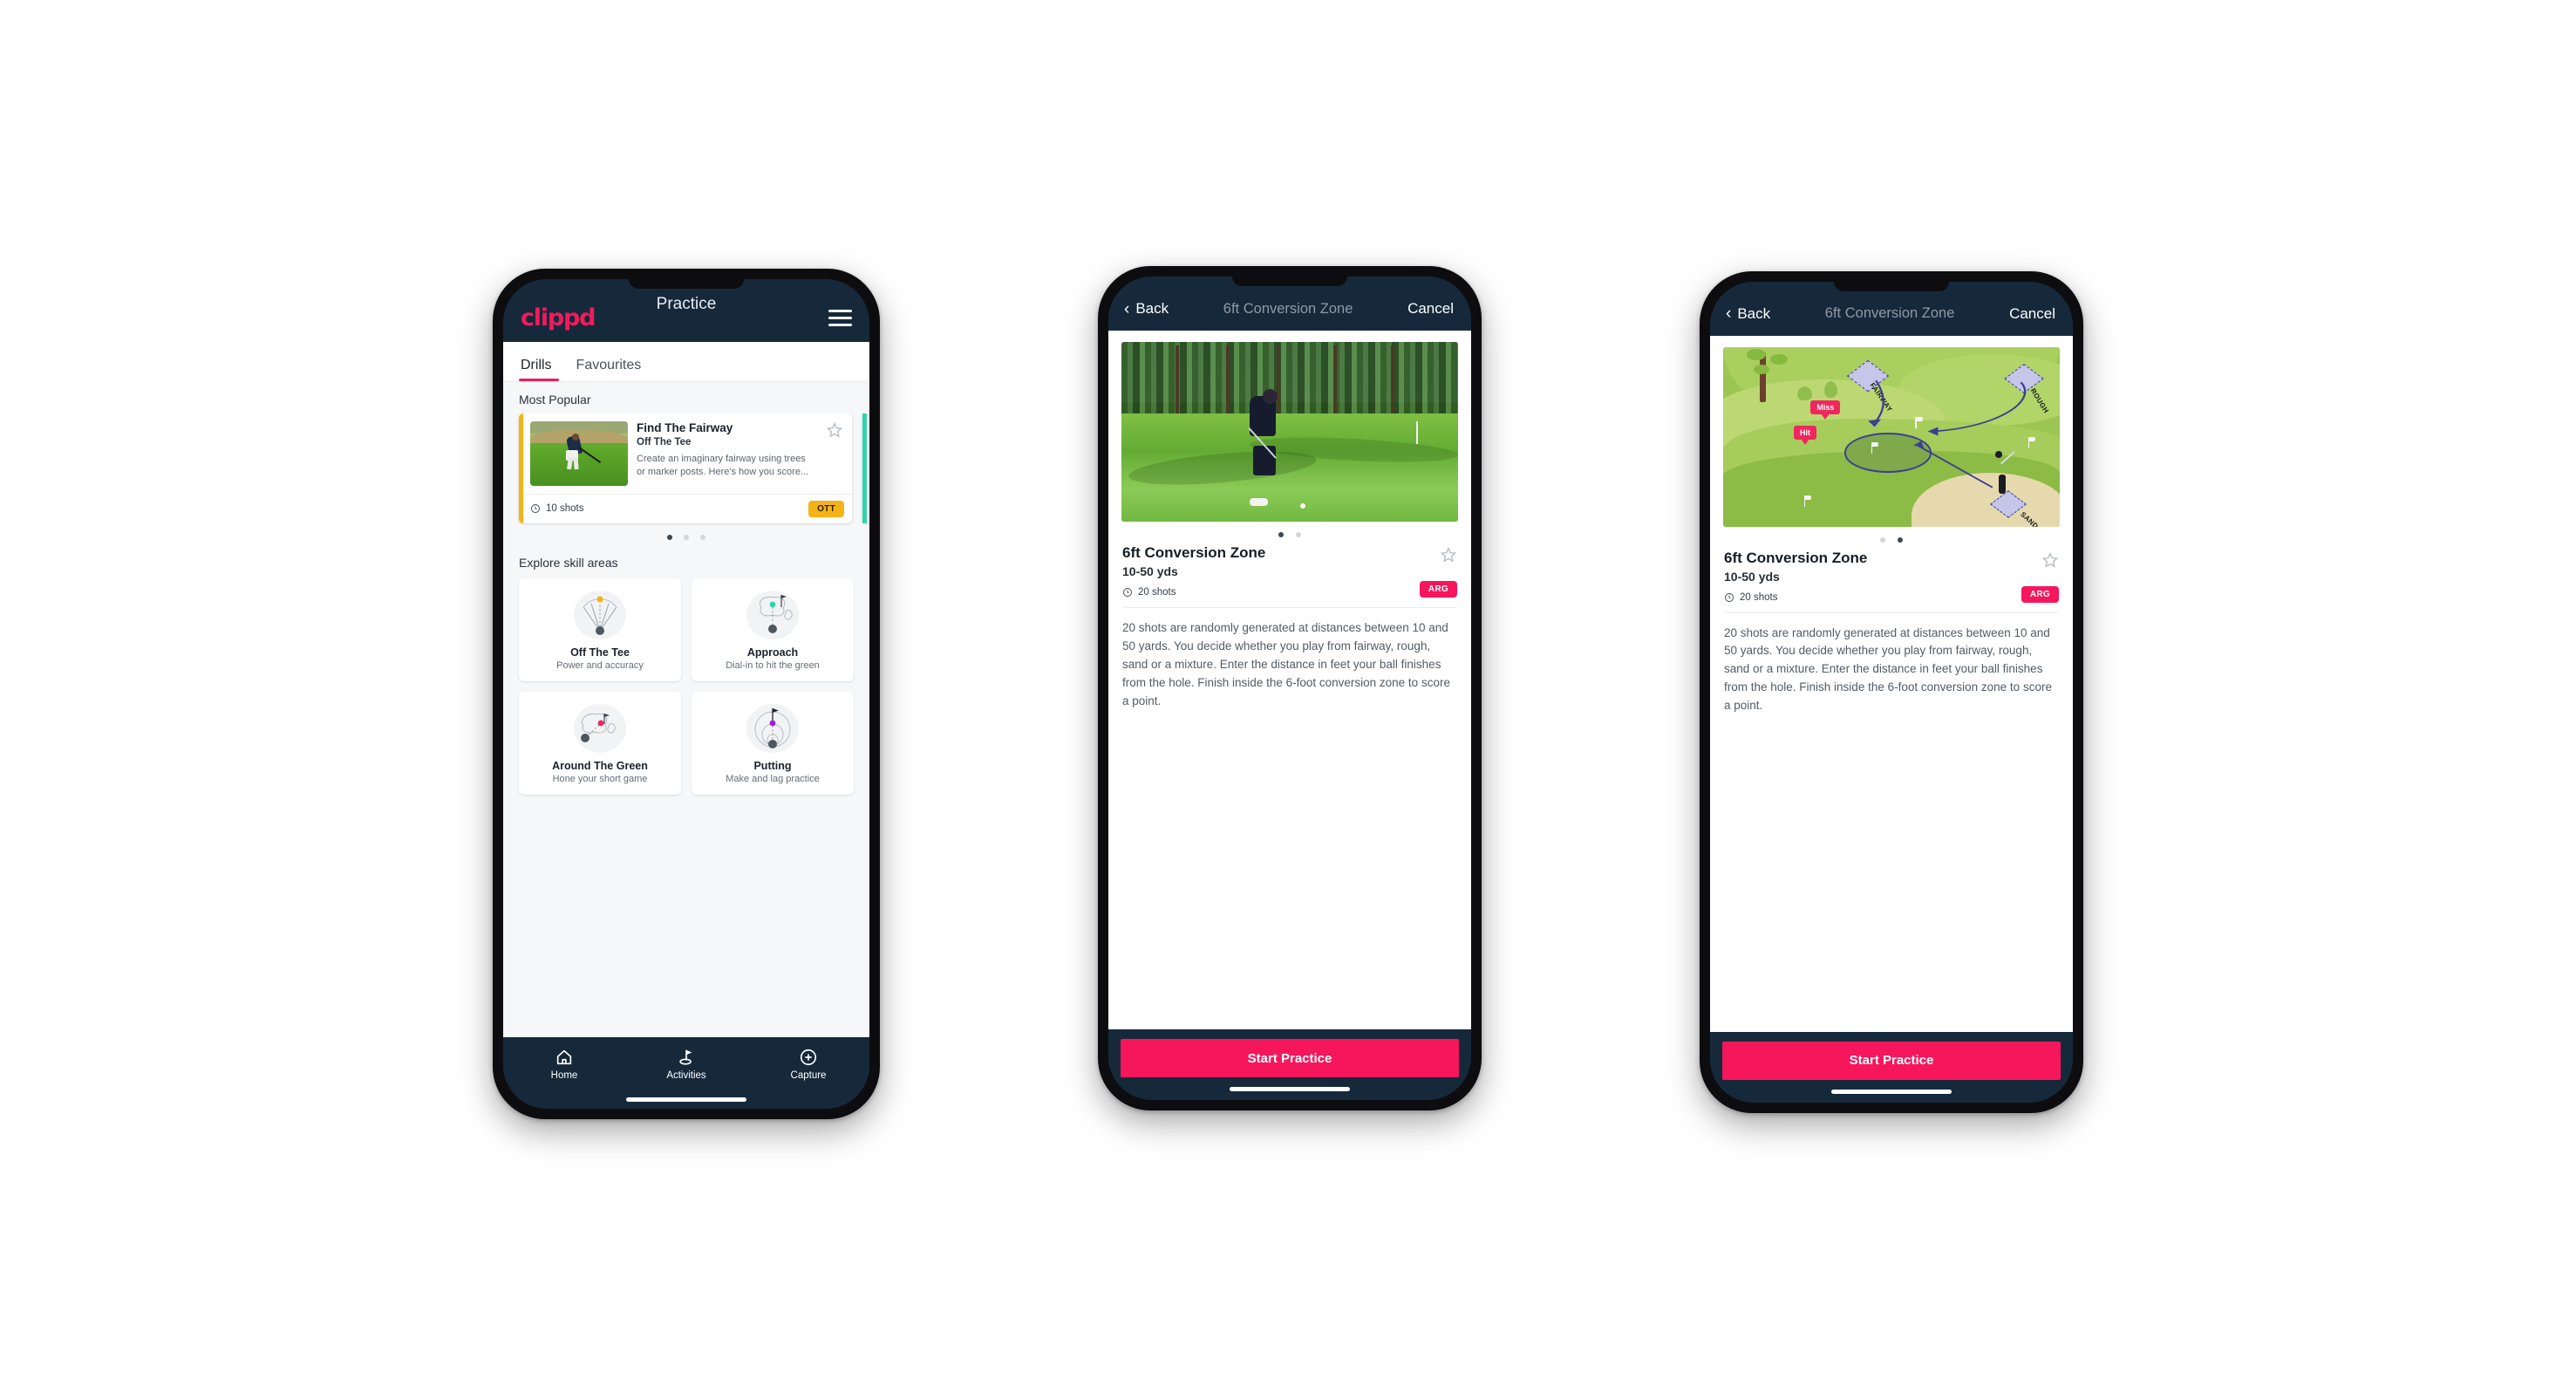 This screenshot has width=2576, height=1387. I want to click on skill-card-off-the-tee: Off The Tee Power and accuracy, so click(600, 629).